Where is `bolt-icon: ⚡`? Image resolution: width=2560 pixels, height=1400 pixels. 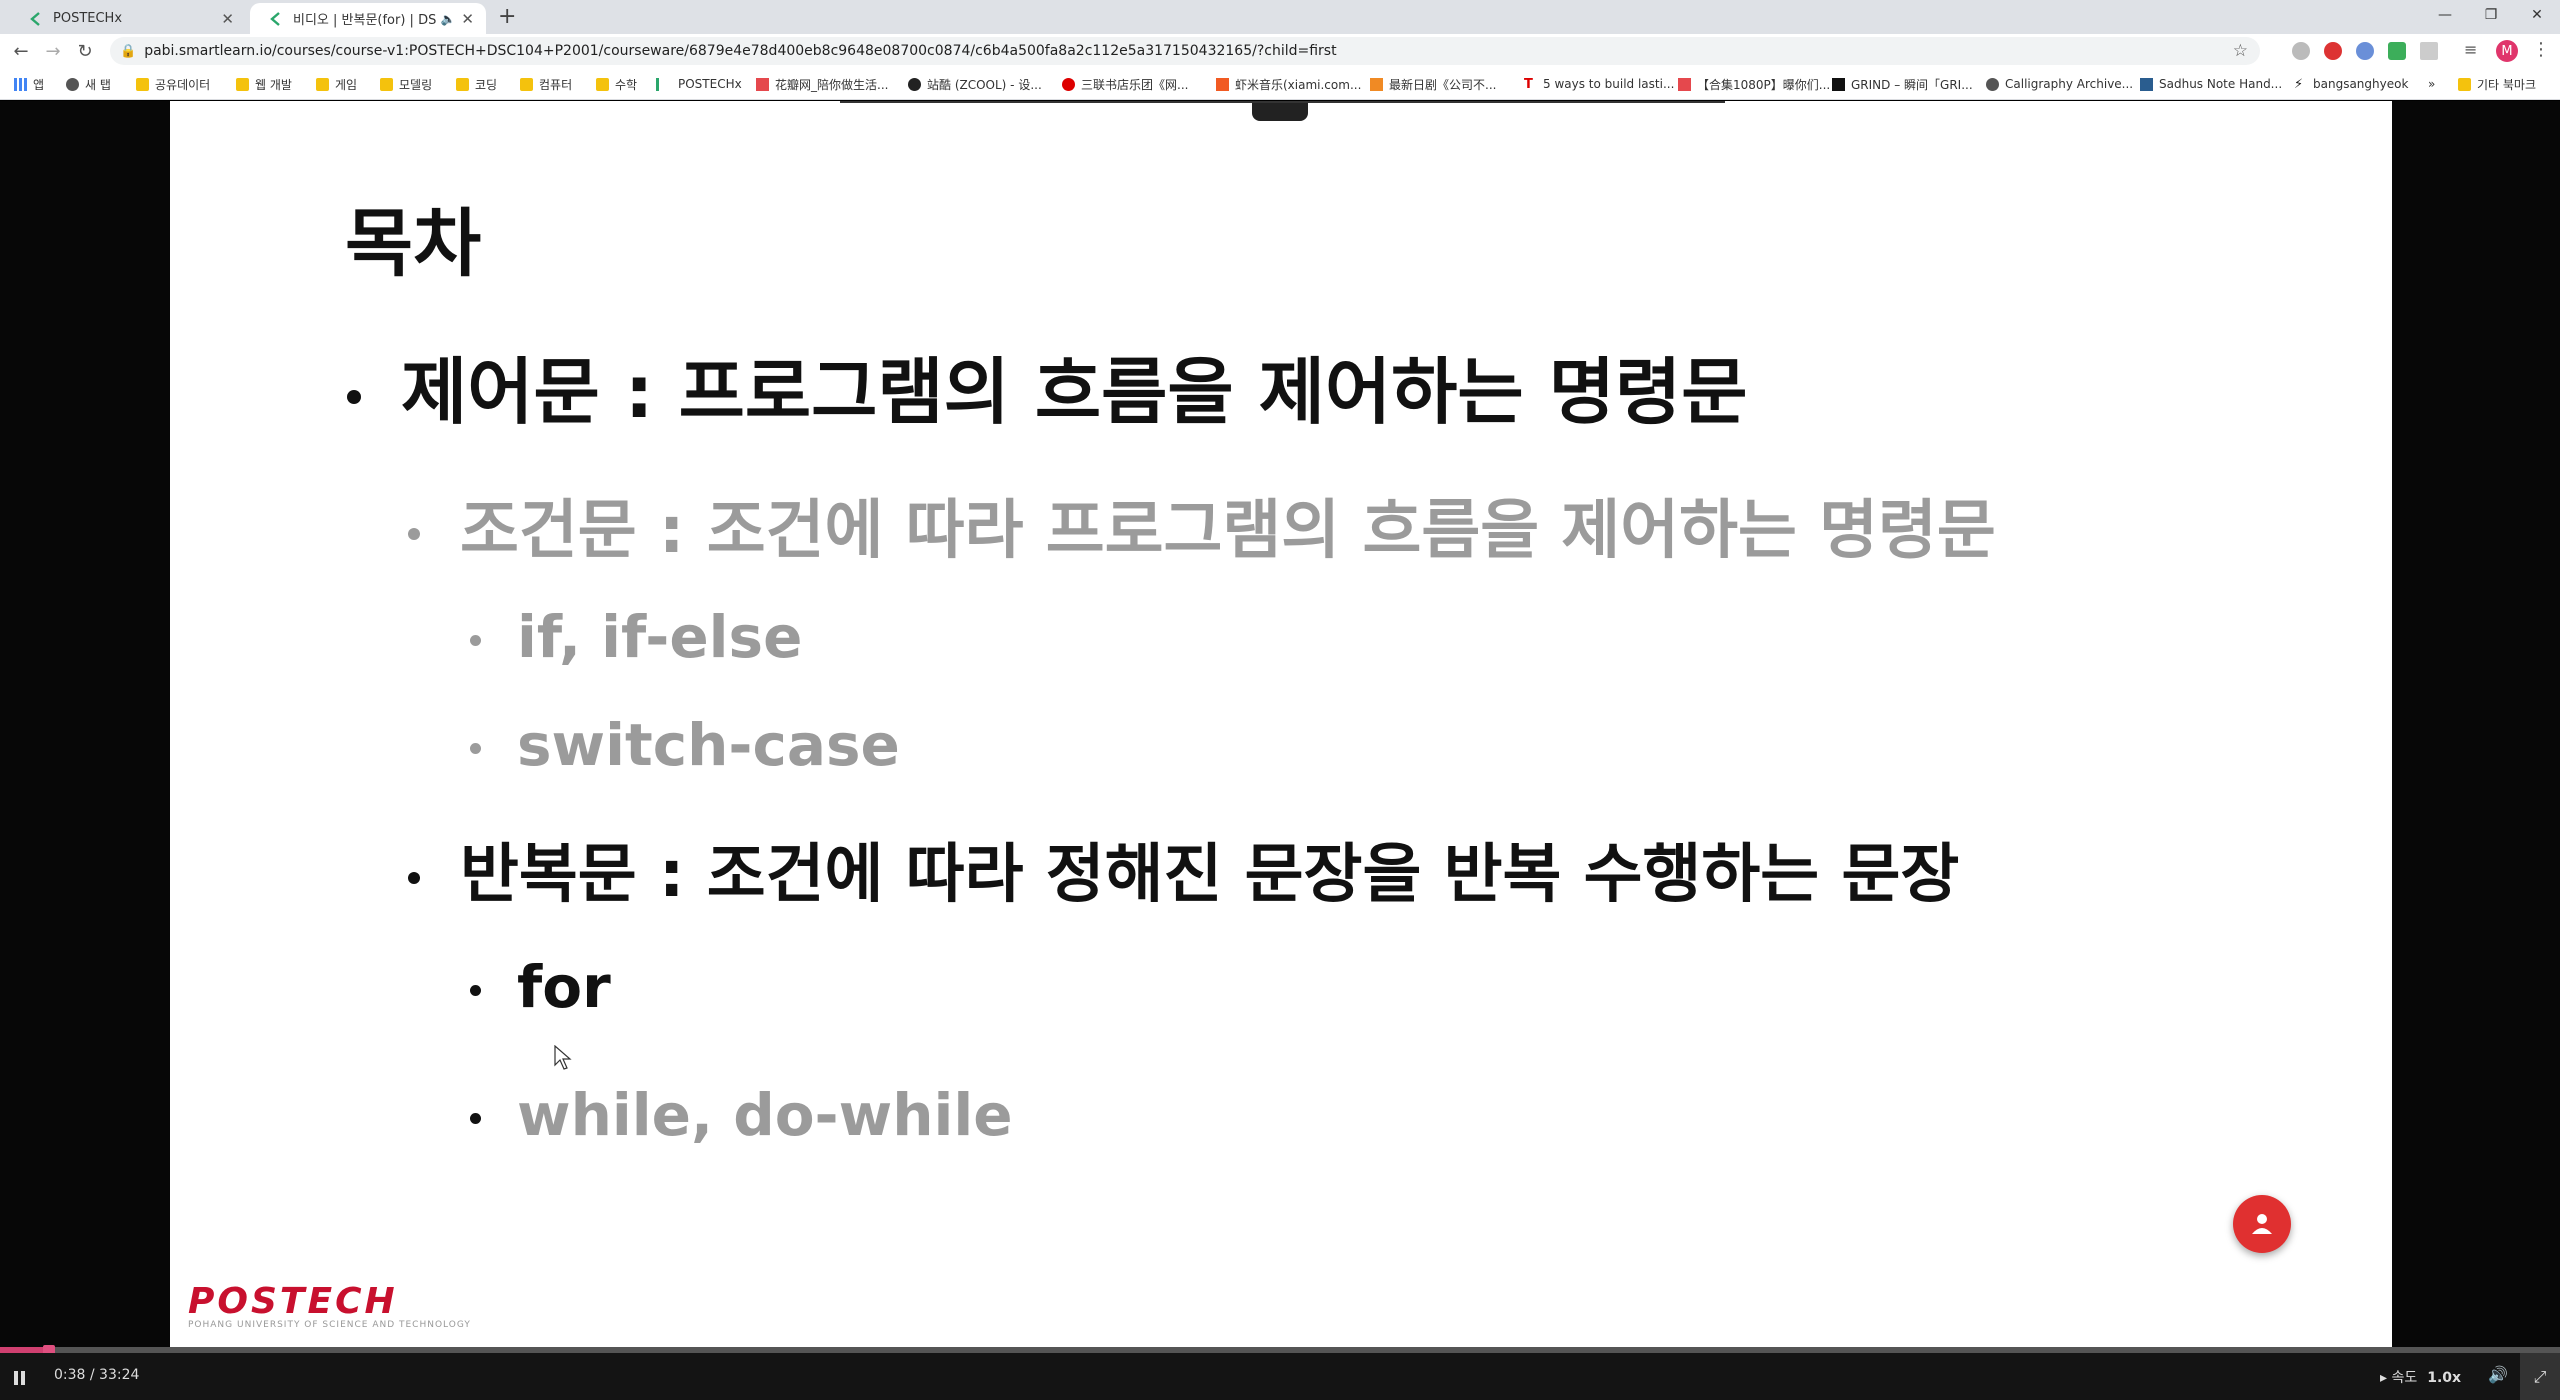
bolt-icon: ⚡ is located at coordinates (2299, 84).